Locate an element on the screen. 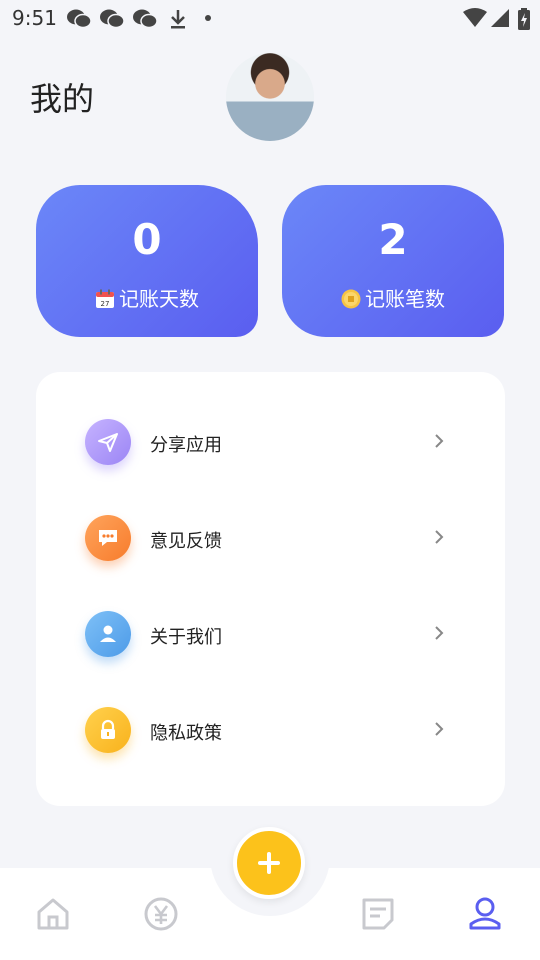  battery-icon is located at coordinates (524, 19).